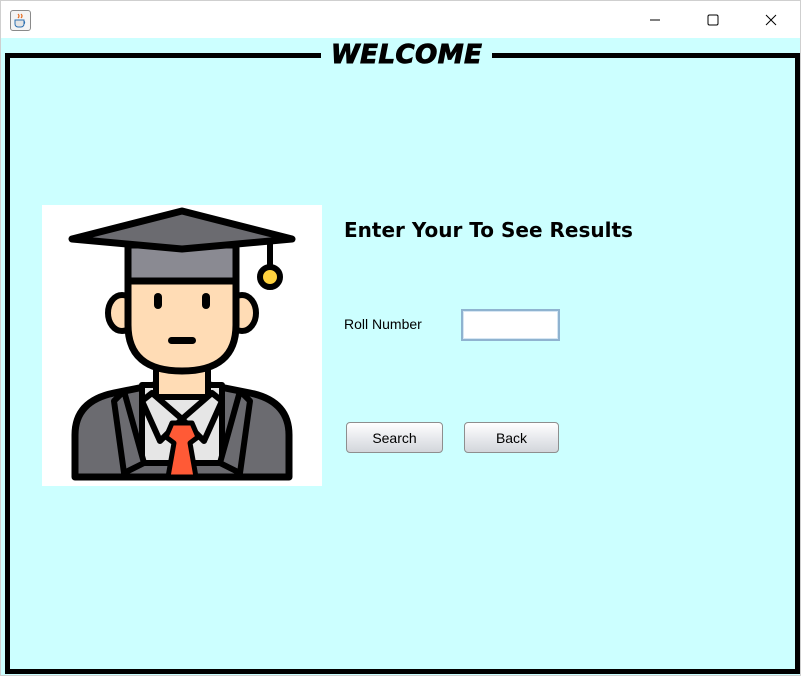 This screenshot has height=676, width=801. What do you see at coordinates (383, 324) in the screenshot?
I see `roll-number-label: Roll Number` at bounding box center [383, 324].